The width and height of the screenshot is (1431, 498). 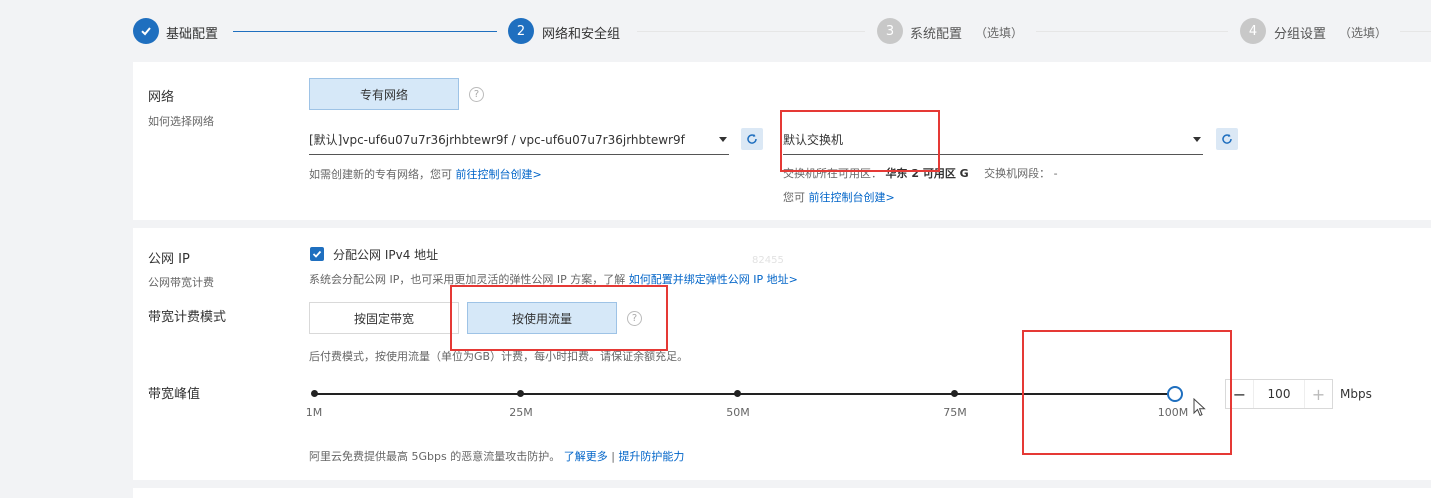 What do you see at coordinates (467, 279) in the screenshot?
I see `eip-hint-text: 系统会分配公网 IP，也可采用更加灵活的弹性公网 IP 方案，了解` at bounding box center [467, 279].